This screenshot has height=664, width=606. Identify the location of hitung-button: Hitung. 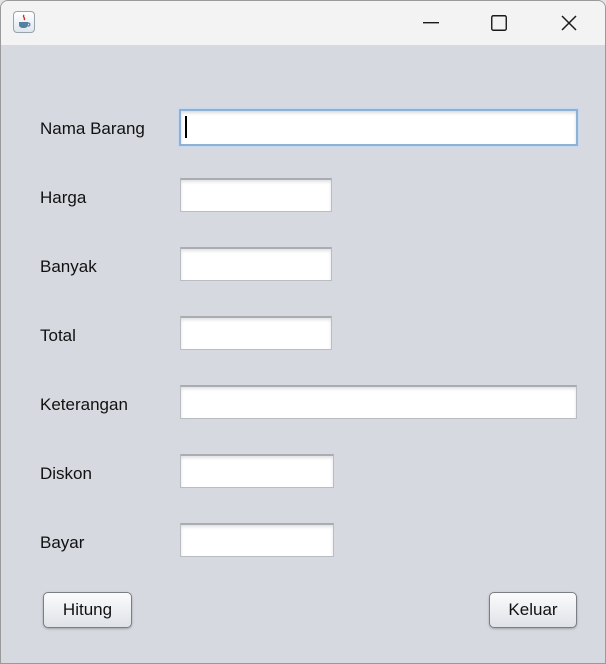
(87, 610).